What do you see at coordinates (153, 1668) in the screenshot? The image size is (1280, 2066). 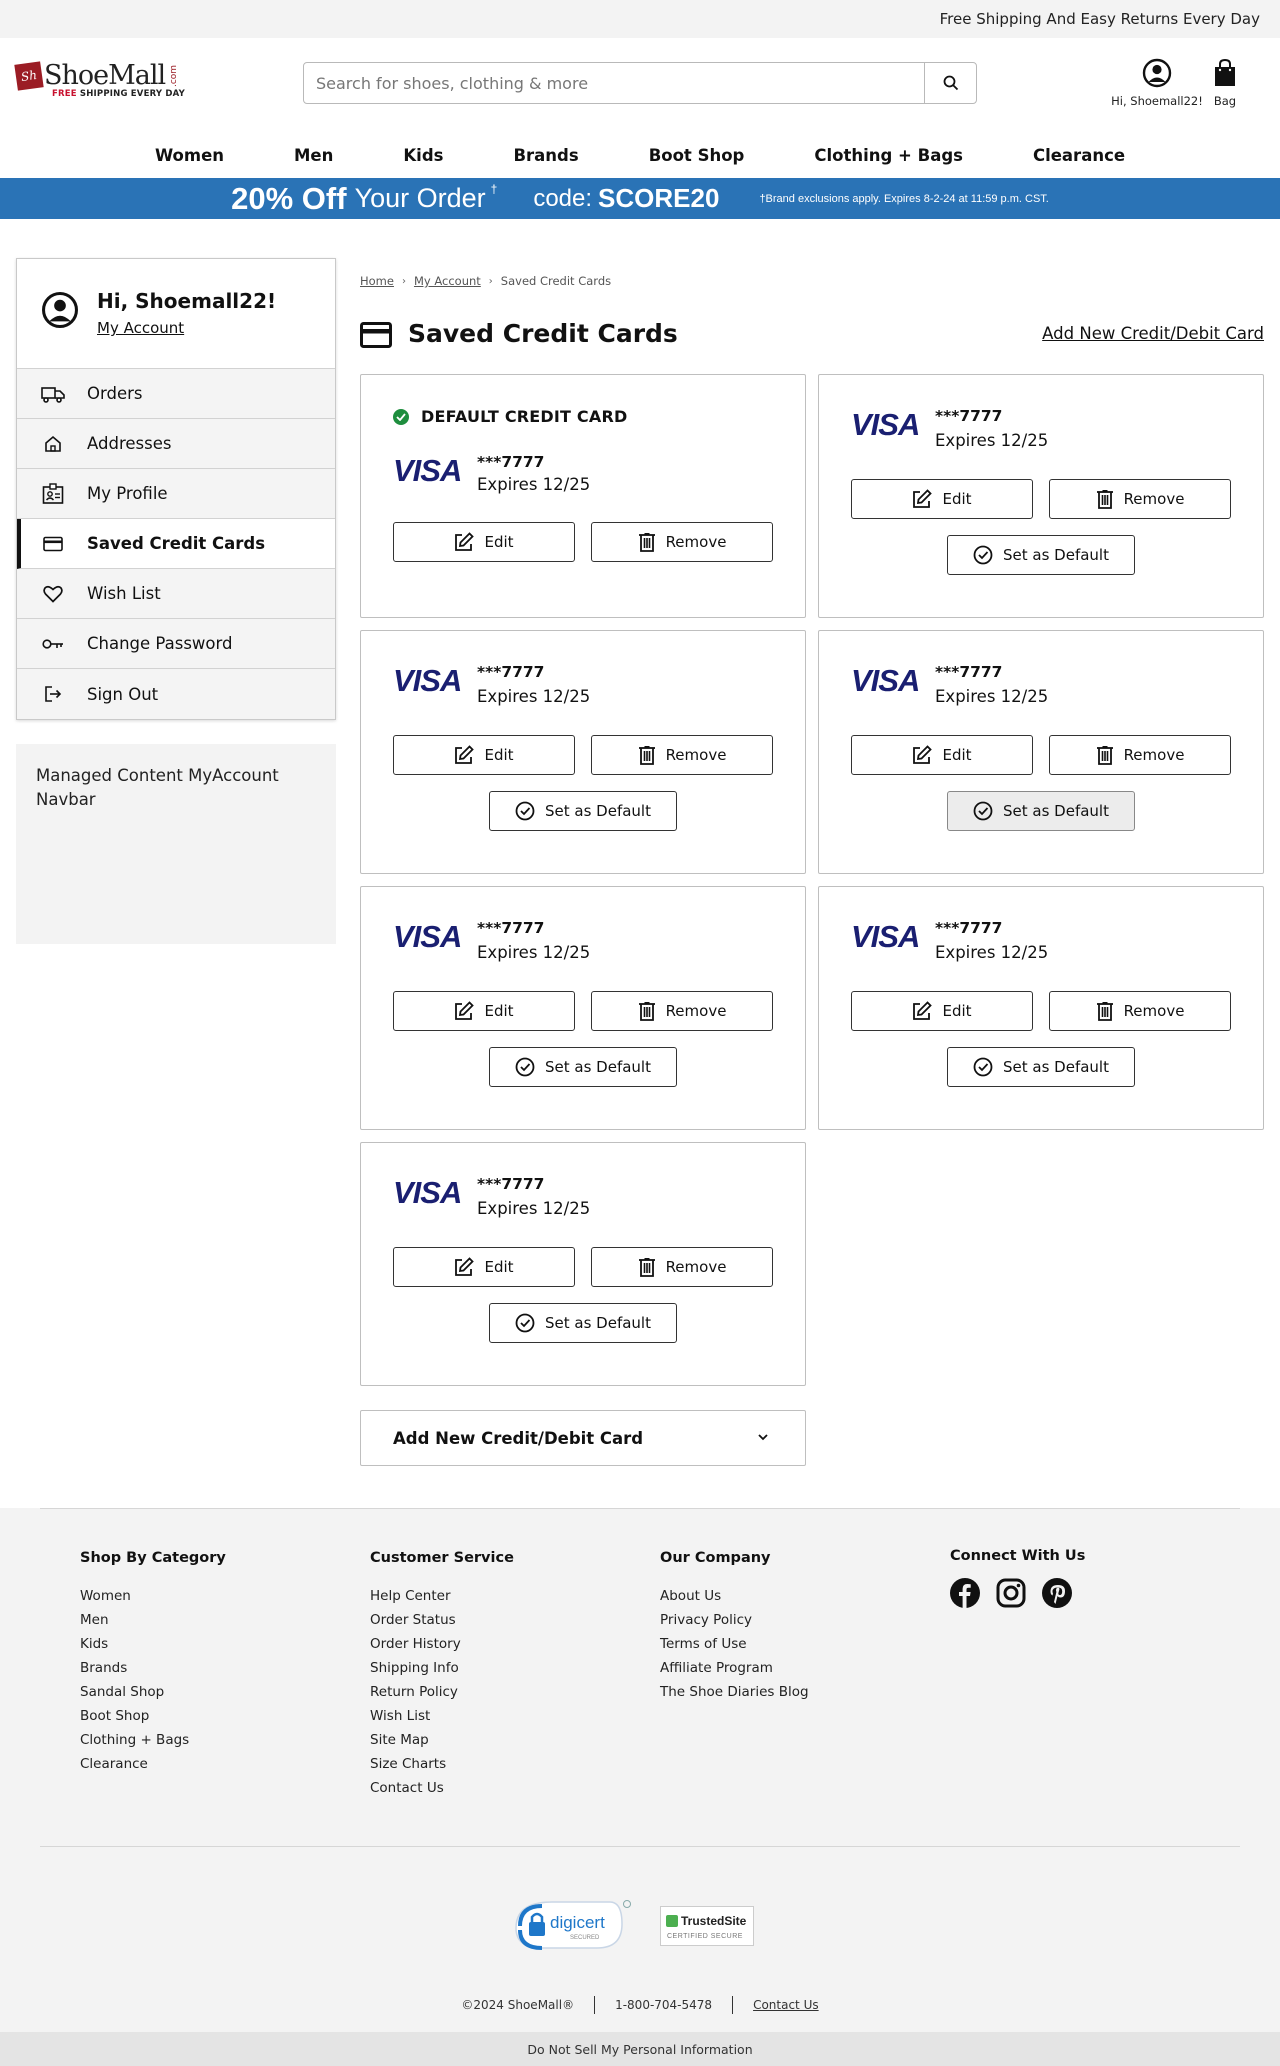 I see `footer-link: Brands` at bounding box center [153, 1668].